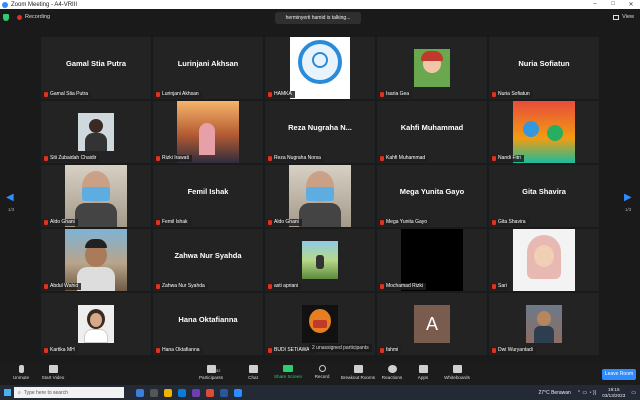 This screenshot has height=400, width=640. What do you see at coordinates (432, 324) in the screenshot?
I see `participant-tile: Afahmi` at bounding box center [432, 324].